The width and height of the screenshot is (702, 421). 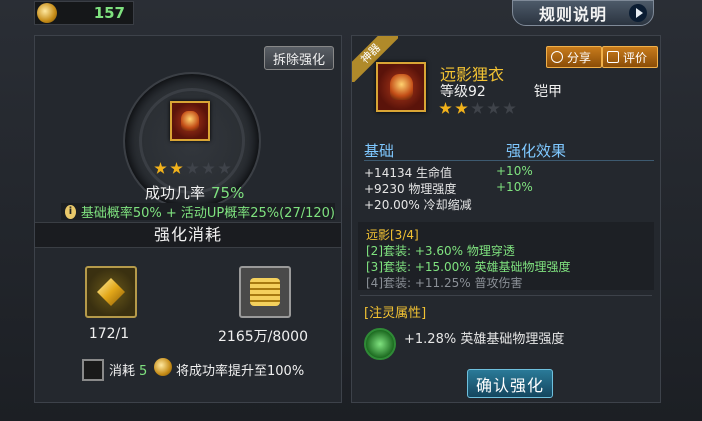 What do you see at coordinates (573, 14) in the screenshot?
I see `rules-button-label: 规则说明` at bounding box center [573, 14].